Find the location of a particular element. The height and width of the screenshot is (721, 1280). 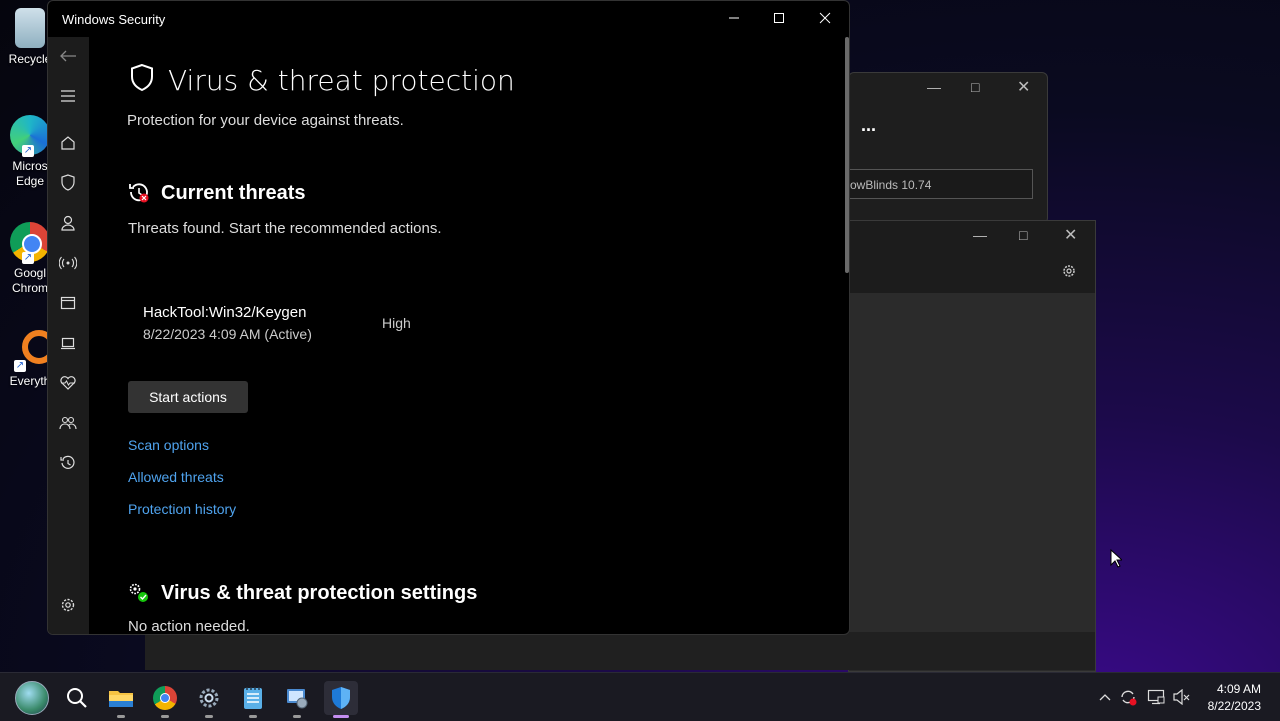

mouse-cursor-icon is located at coordinates (1117, 560).